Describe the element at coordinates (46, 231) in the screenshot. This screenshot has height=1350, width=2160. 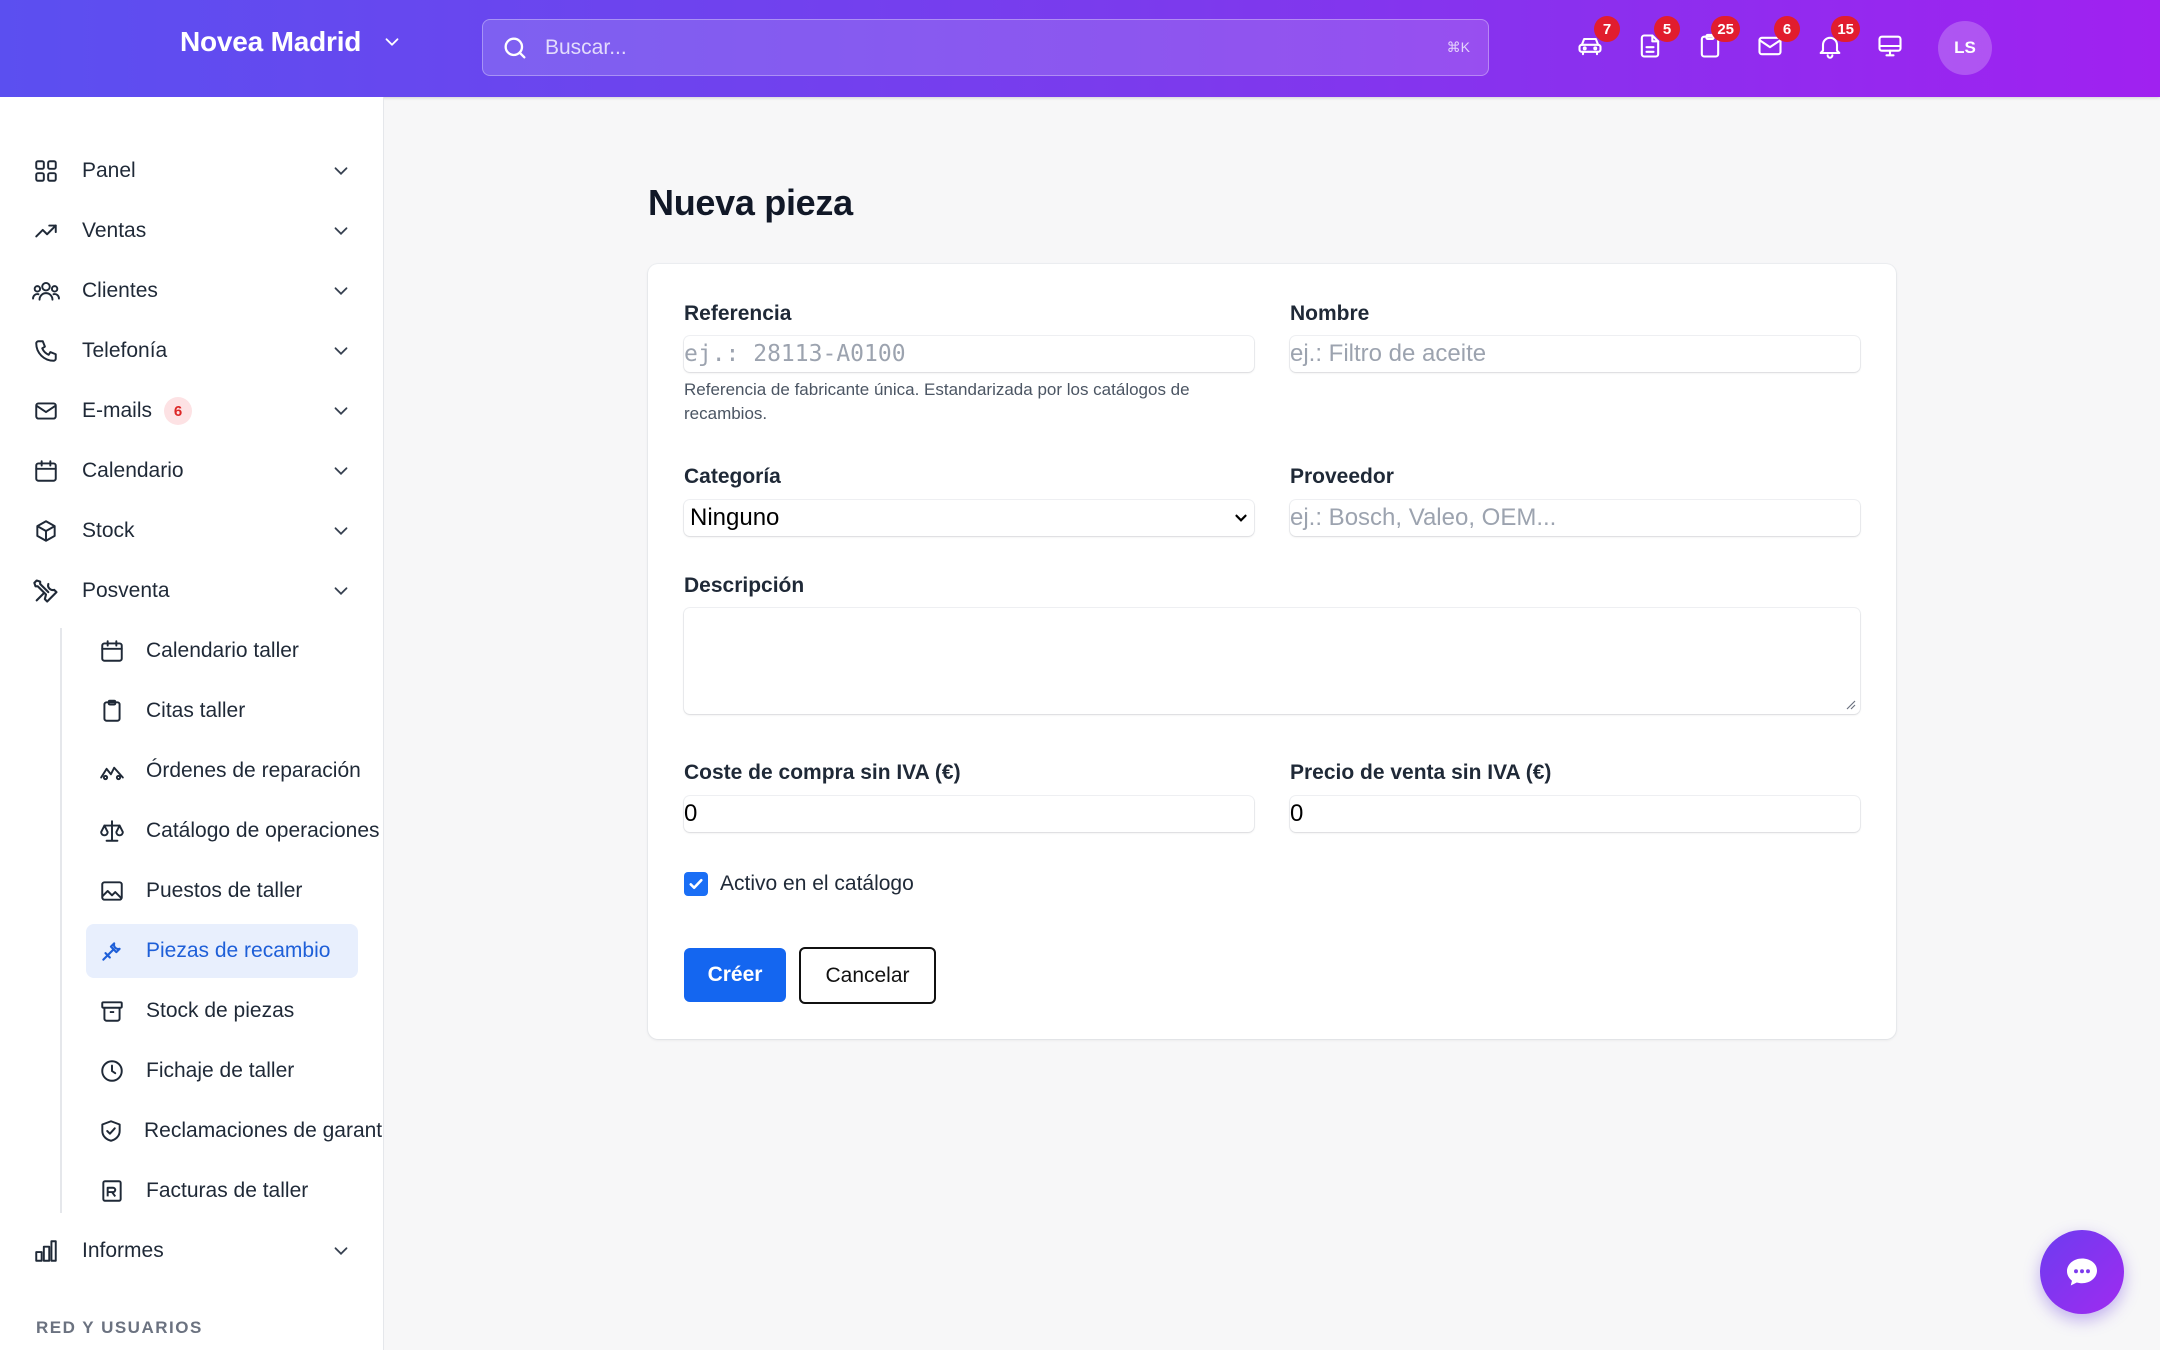
I see `trending-up-icon` at that location.